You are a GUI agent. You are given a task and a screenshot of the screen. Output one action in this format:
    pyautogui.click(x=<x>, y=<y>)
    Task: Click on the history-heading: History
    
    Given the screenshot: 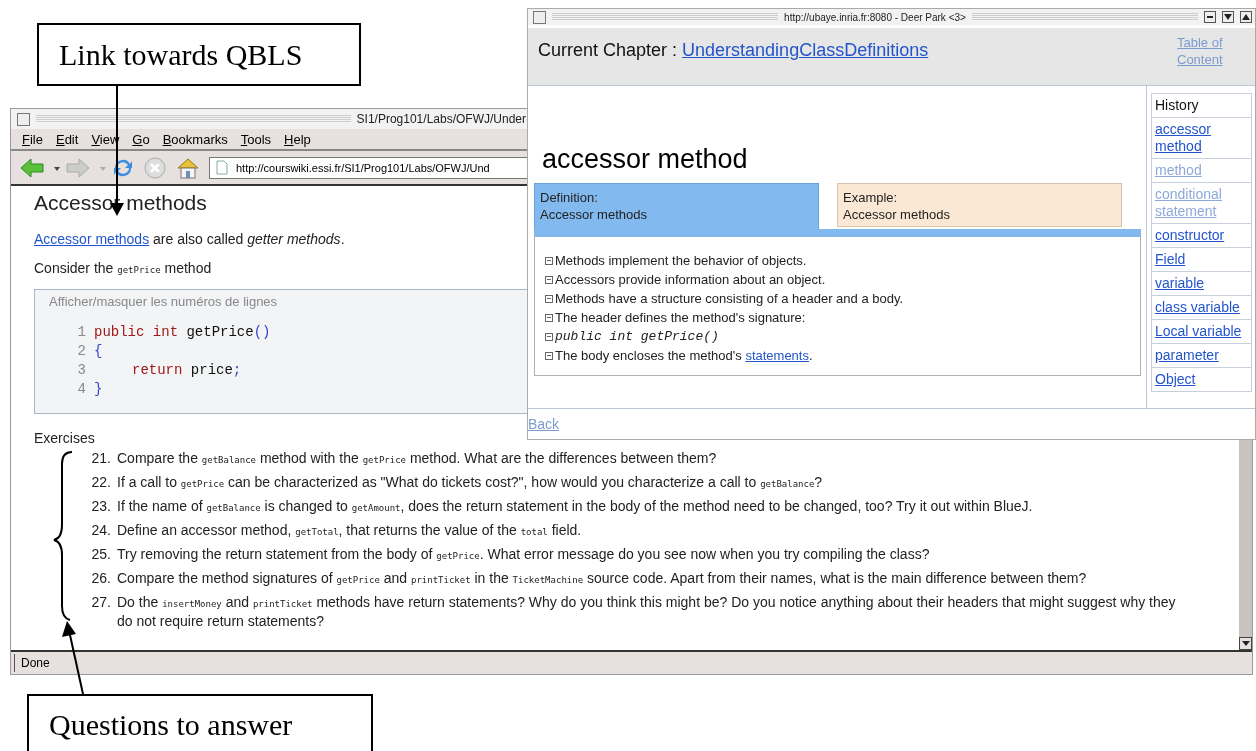 What is the action you would take?
    pyautogui.click(x=1201, y=105)
    